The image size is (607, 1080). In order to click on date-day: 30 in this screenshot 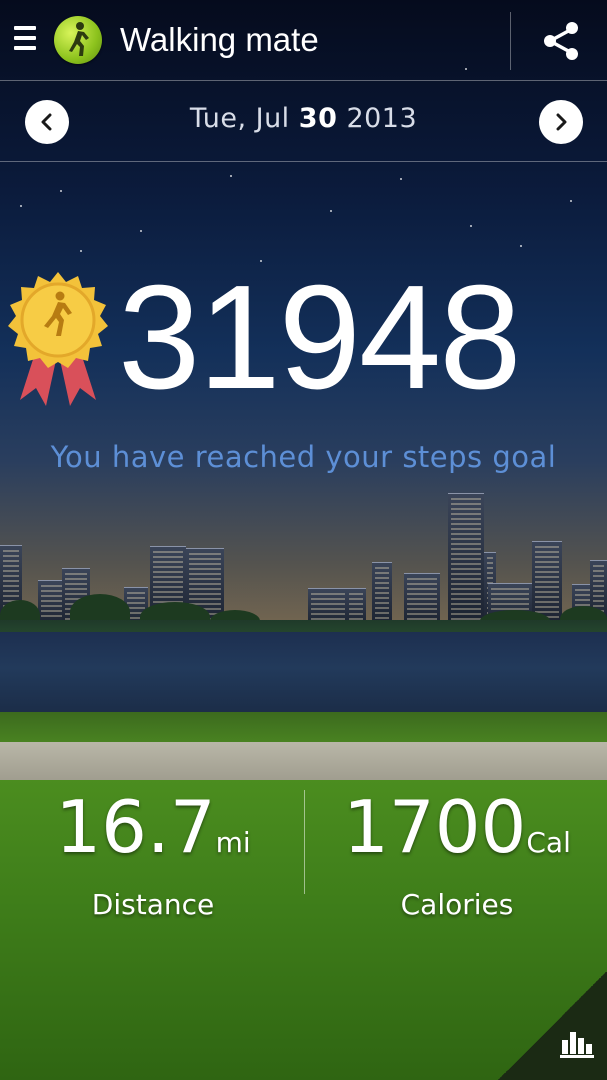, I will do `click(318, 118)`.